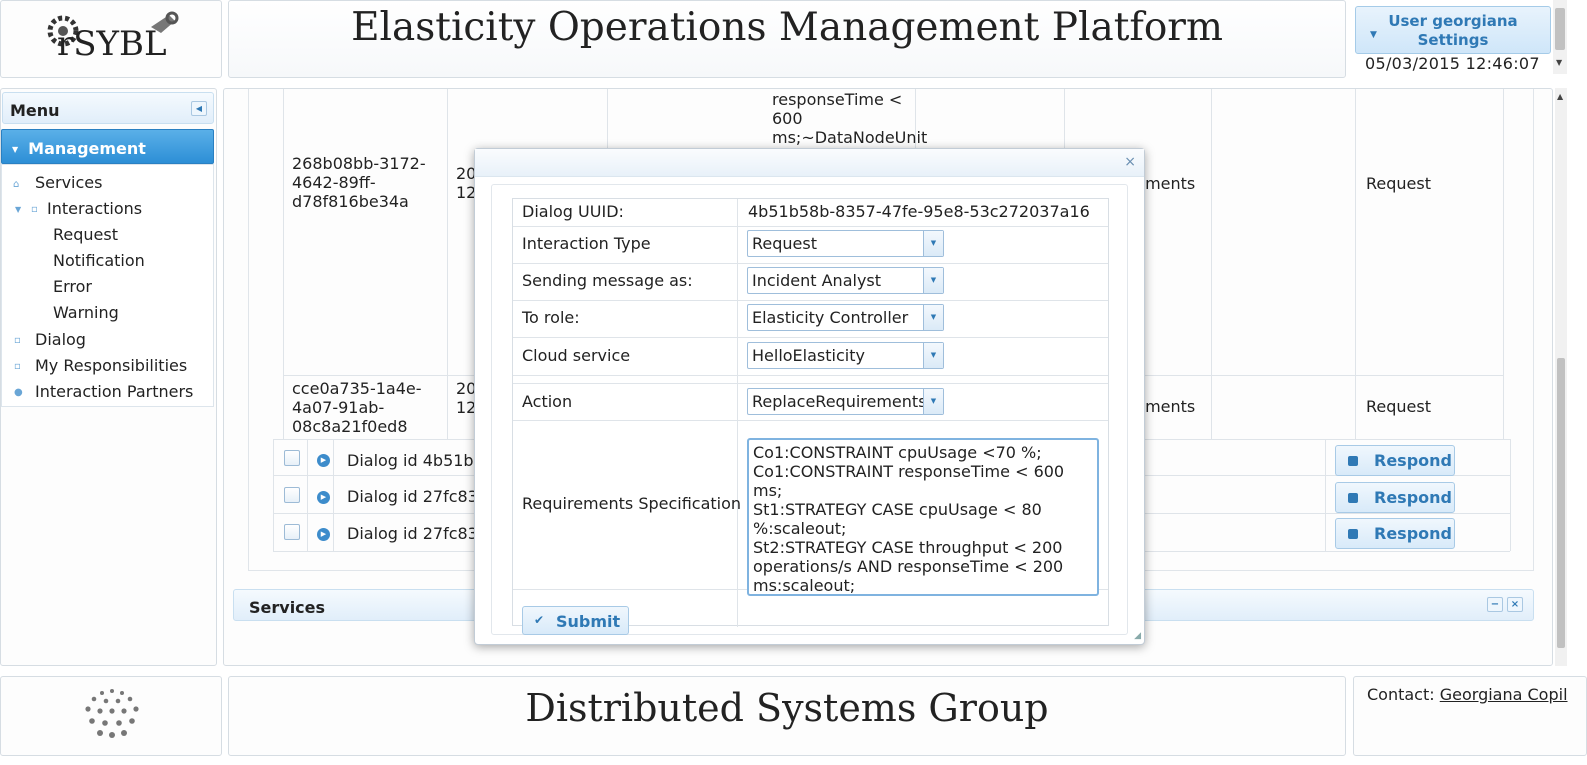  I want to click on row-type: Request, so click(1398, 406).